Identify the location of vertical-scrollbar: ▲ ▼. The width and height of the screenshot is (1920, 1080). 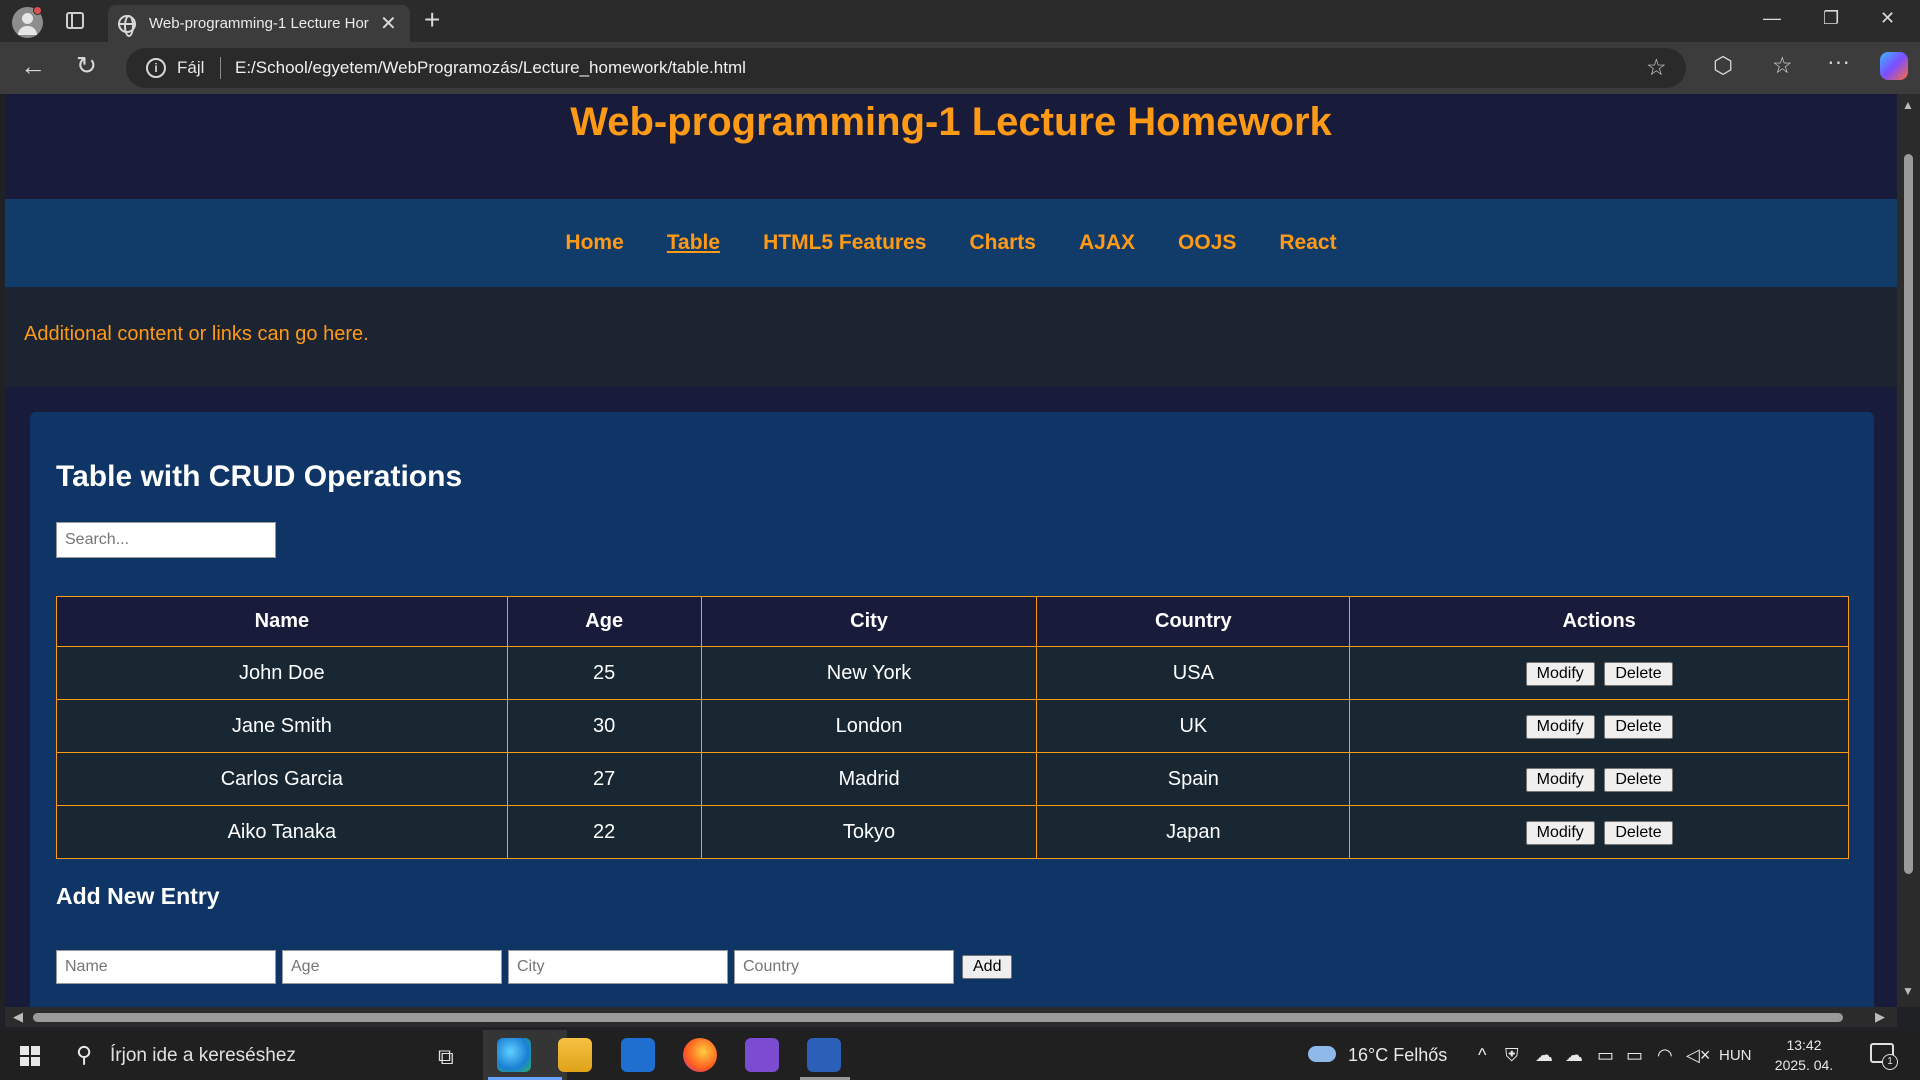
(1908, 550).